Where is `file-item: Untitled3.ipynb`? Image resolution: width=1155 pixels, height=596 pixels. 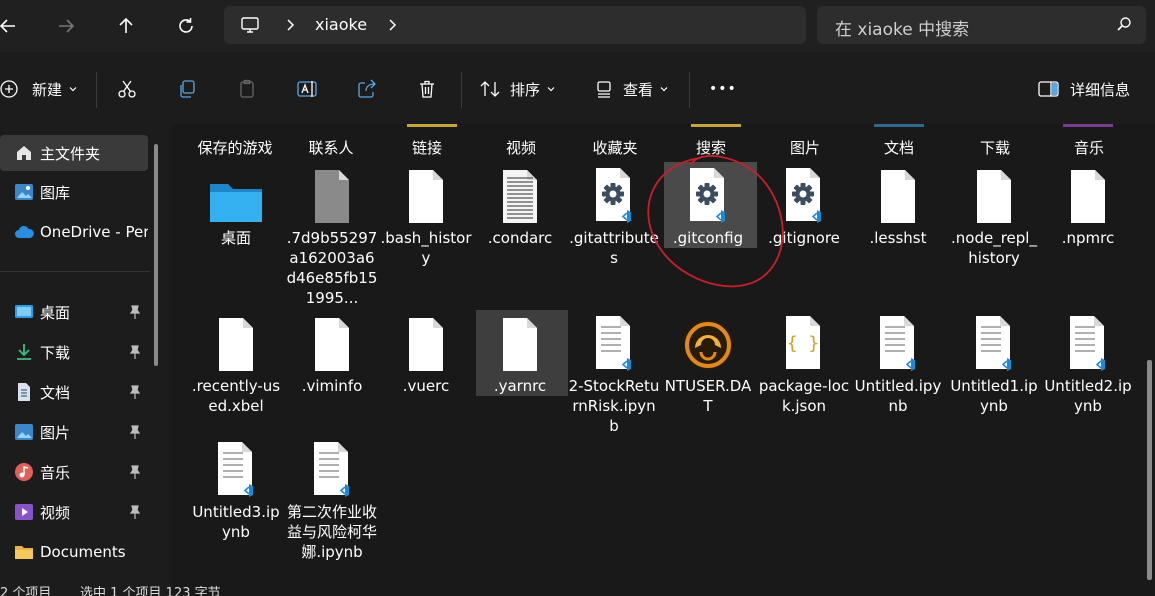
file-item: Untitled3.ipynb is located at coordinates (236, 490).